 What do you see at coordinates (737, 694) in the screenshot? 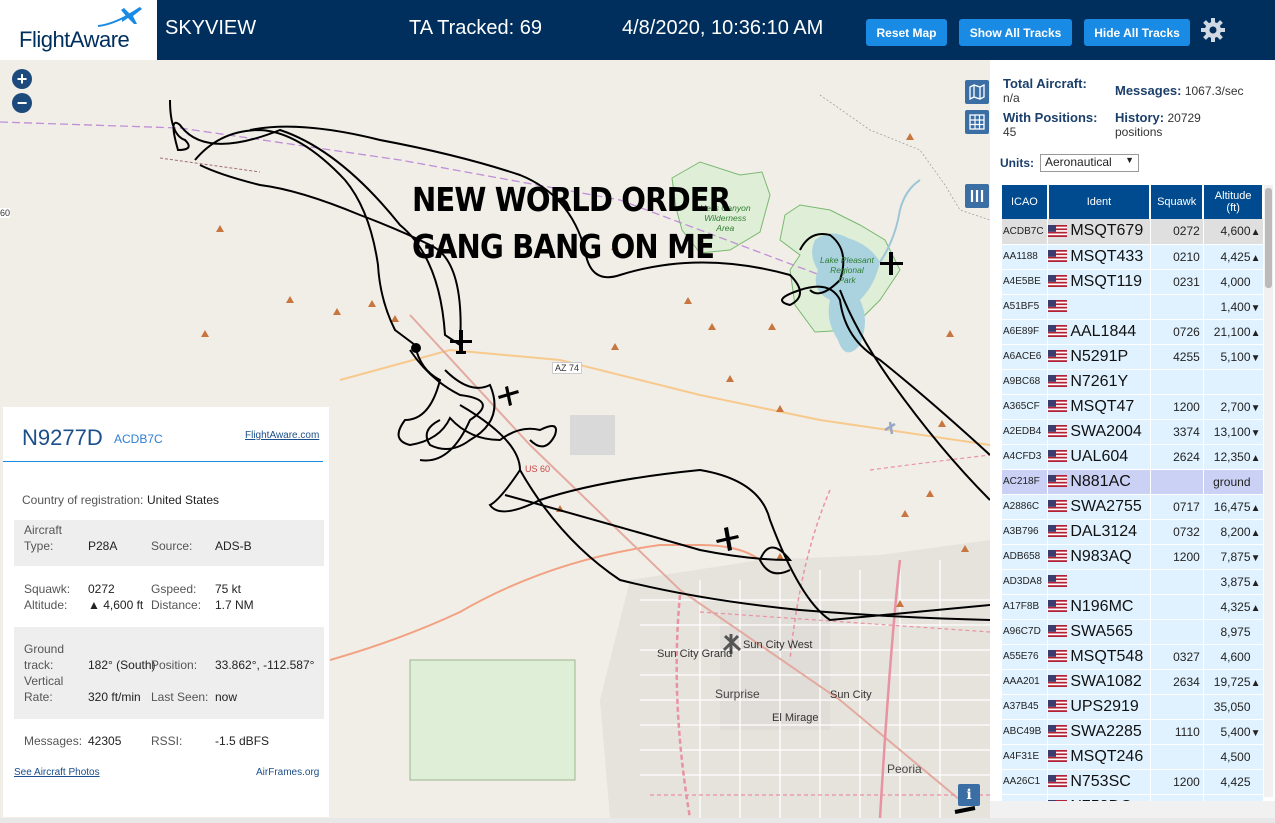
I see `label-surprise: Surprise` at bounding box center [737, 694].